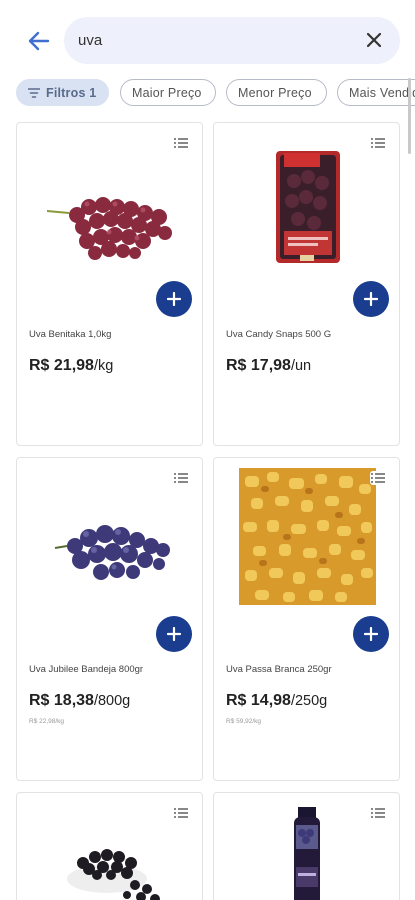  What do you see at coordinates (47, 721) in the screenshot?
I see `price-per-kg: R$ 22,98/kg` at bounding box center [47, 721].